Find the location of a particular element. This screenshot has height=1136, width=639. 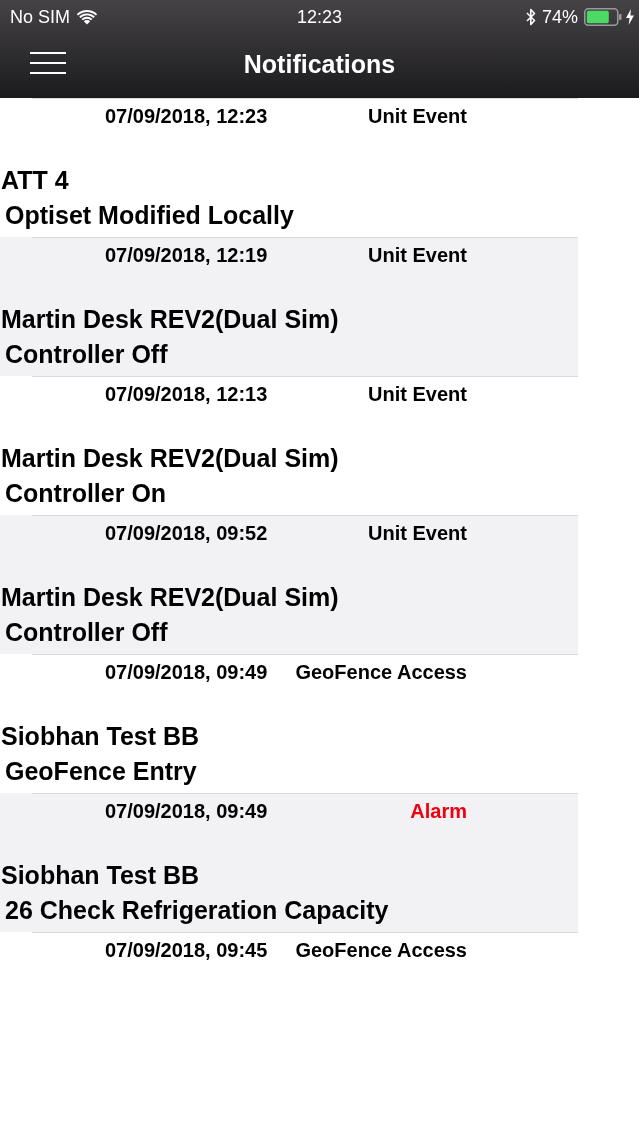

notification-date: 07/09/2018, 12:19 is located at coordinates (186, 255).